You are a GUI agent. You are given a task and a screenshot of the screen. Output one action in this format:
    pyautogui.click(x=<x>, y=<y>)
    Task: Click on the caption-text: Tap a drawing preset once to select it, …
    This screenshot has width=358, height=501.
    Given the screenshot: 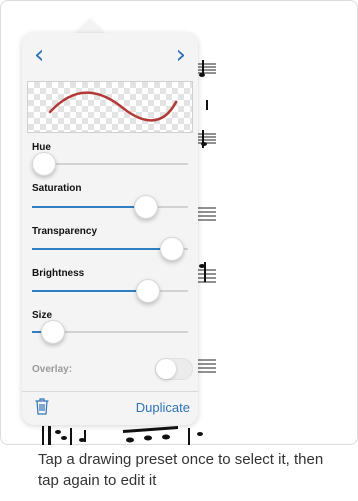 What is the action you would take?
    pyautogui.click(x=181, y=470)
    